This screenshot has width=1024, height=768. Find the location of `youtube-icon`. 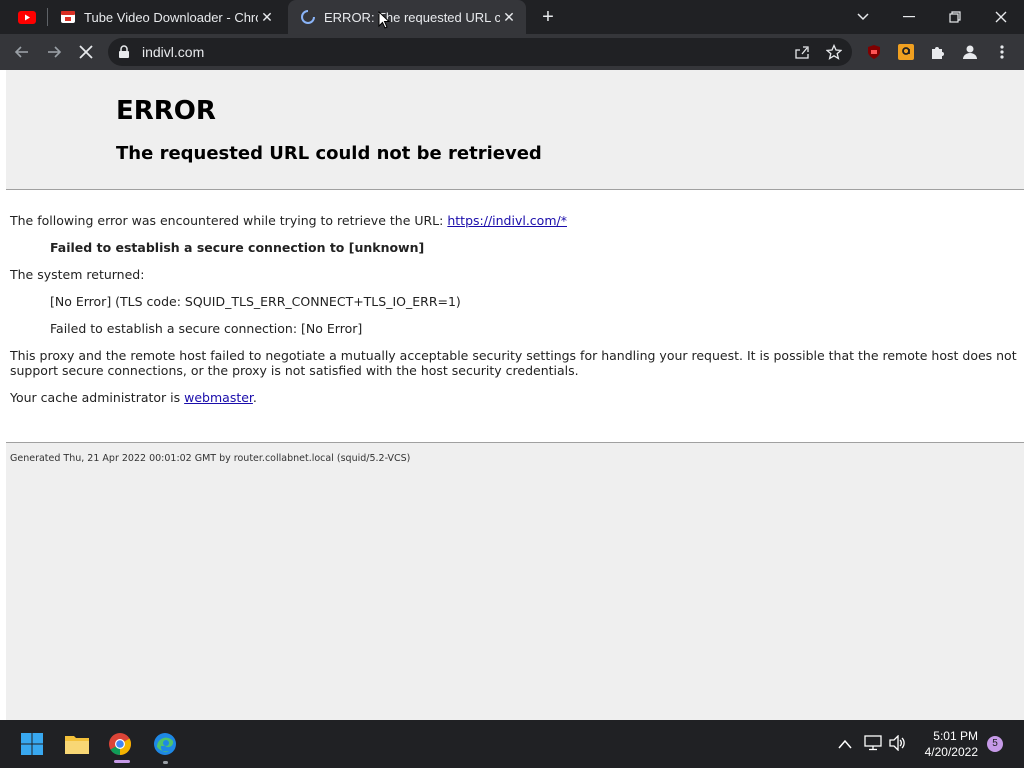

youtube-icon is located at coordinates (27, 17).